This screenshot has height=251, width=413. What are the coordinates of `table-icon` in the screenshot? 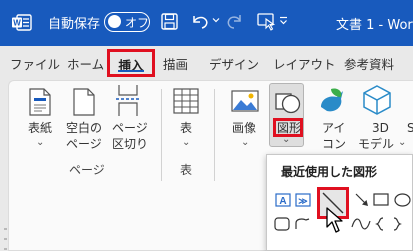 It's located at (186, 101).